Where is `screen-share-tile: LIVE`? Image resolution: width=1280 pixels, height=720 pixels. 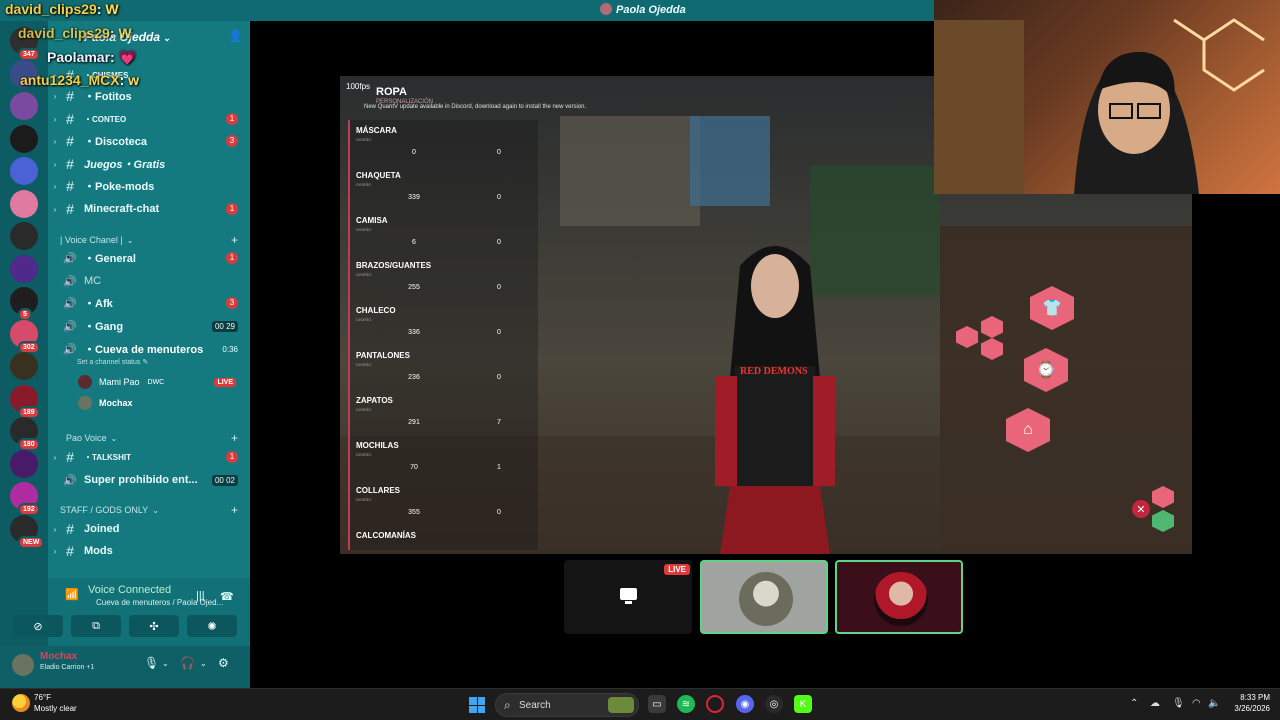
screen-share-tile: LIVE is located at coordinates (628, 597).